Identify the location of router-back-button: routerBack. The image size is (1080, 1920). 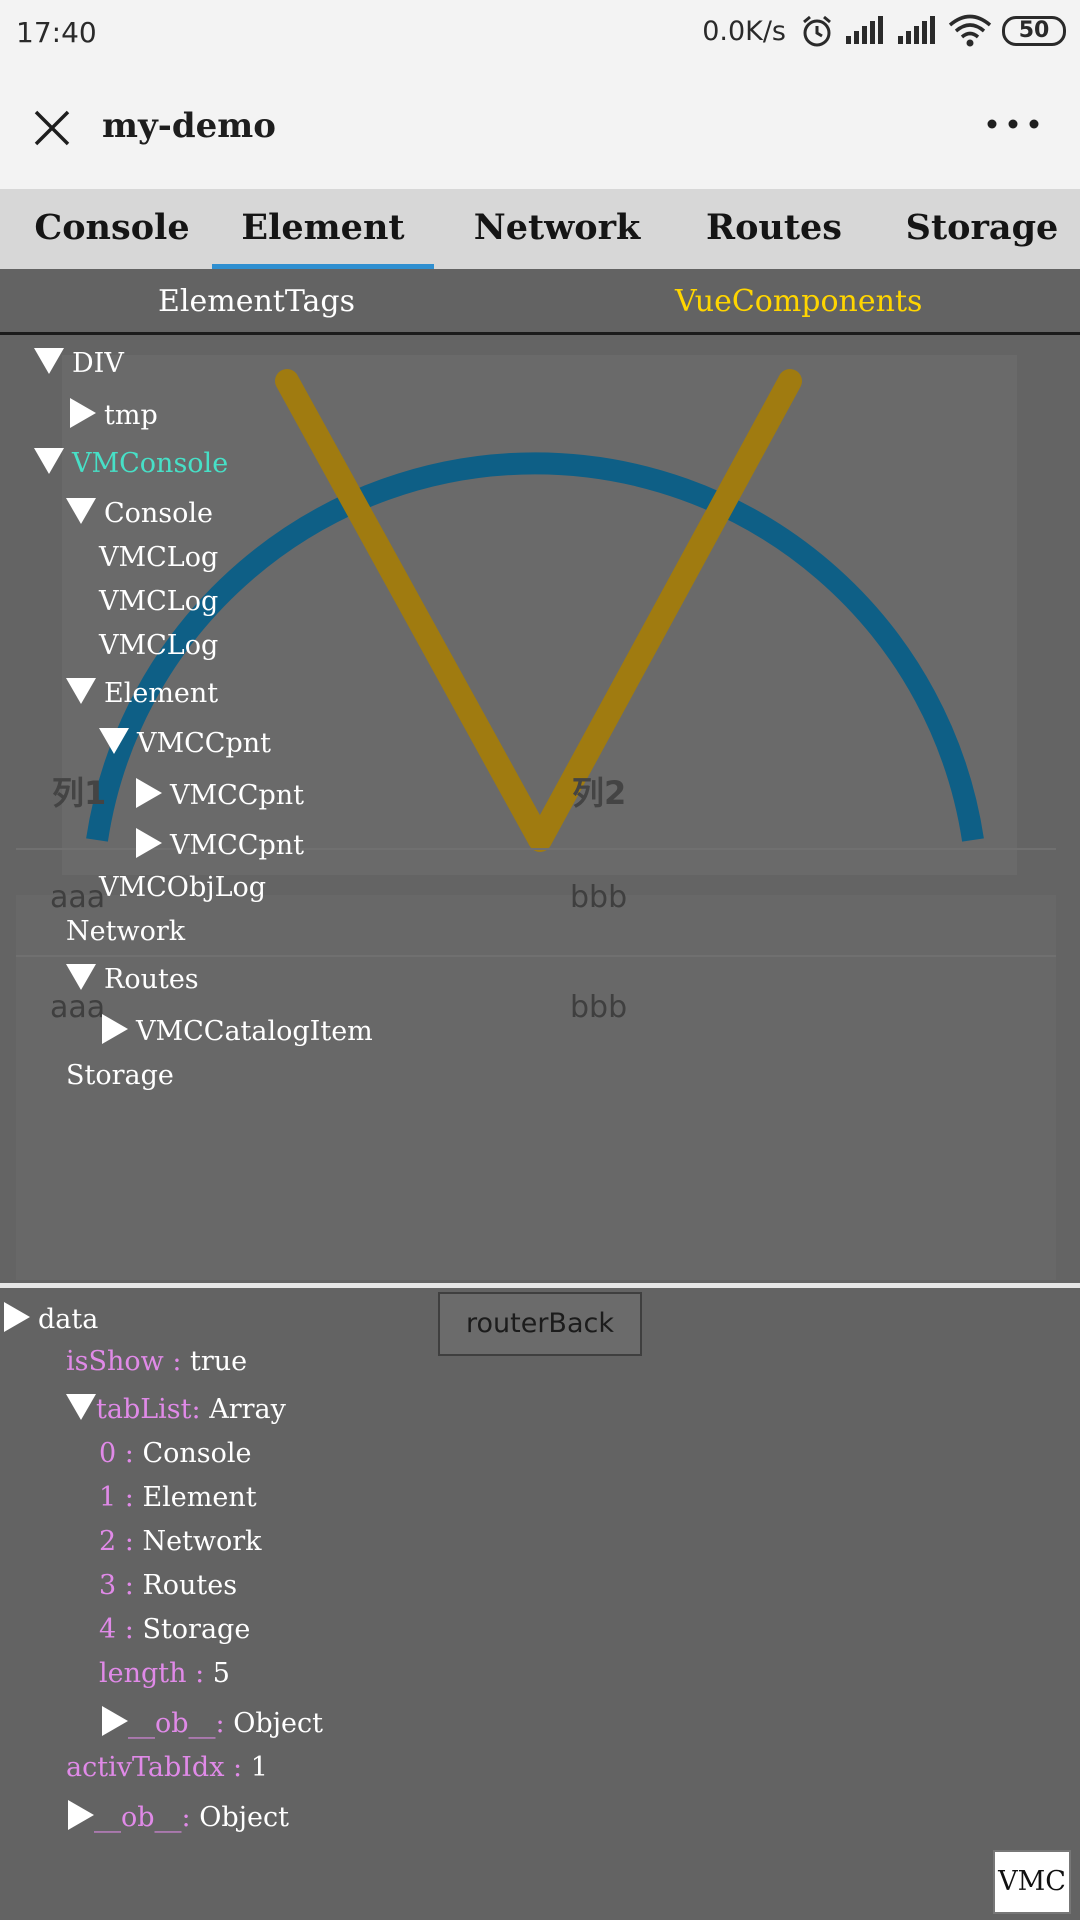
(540, 1324).